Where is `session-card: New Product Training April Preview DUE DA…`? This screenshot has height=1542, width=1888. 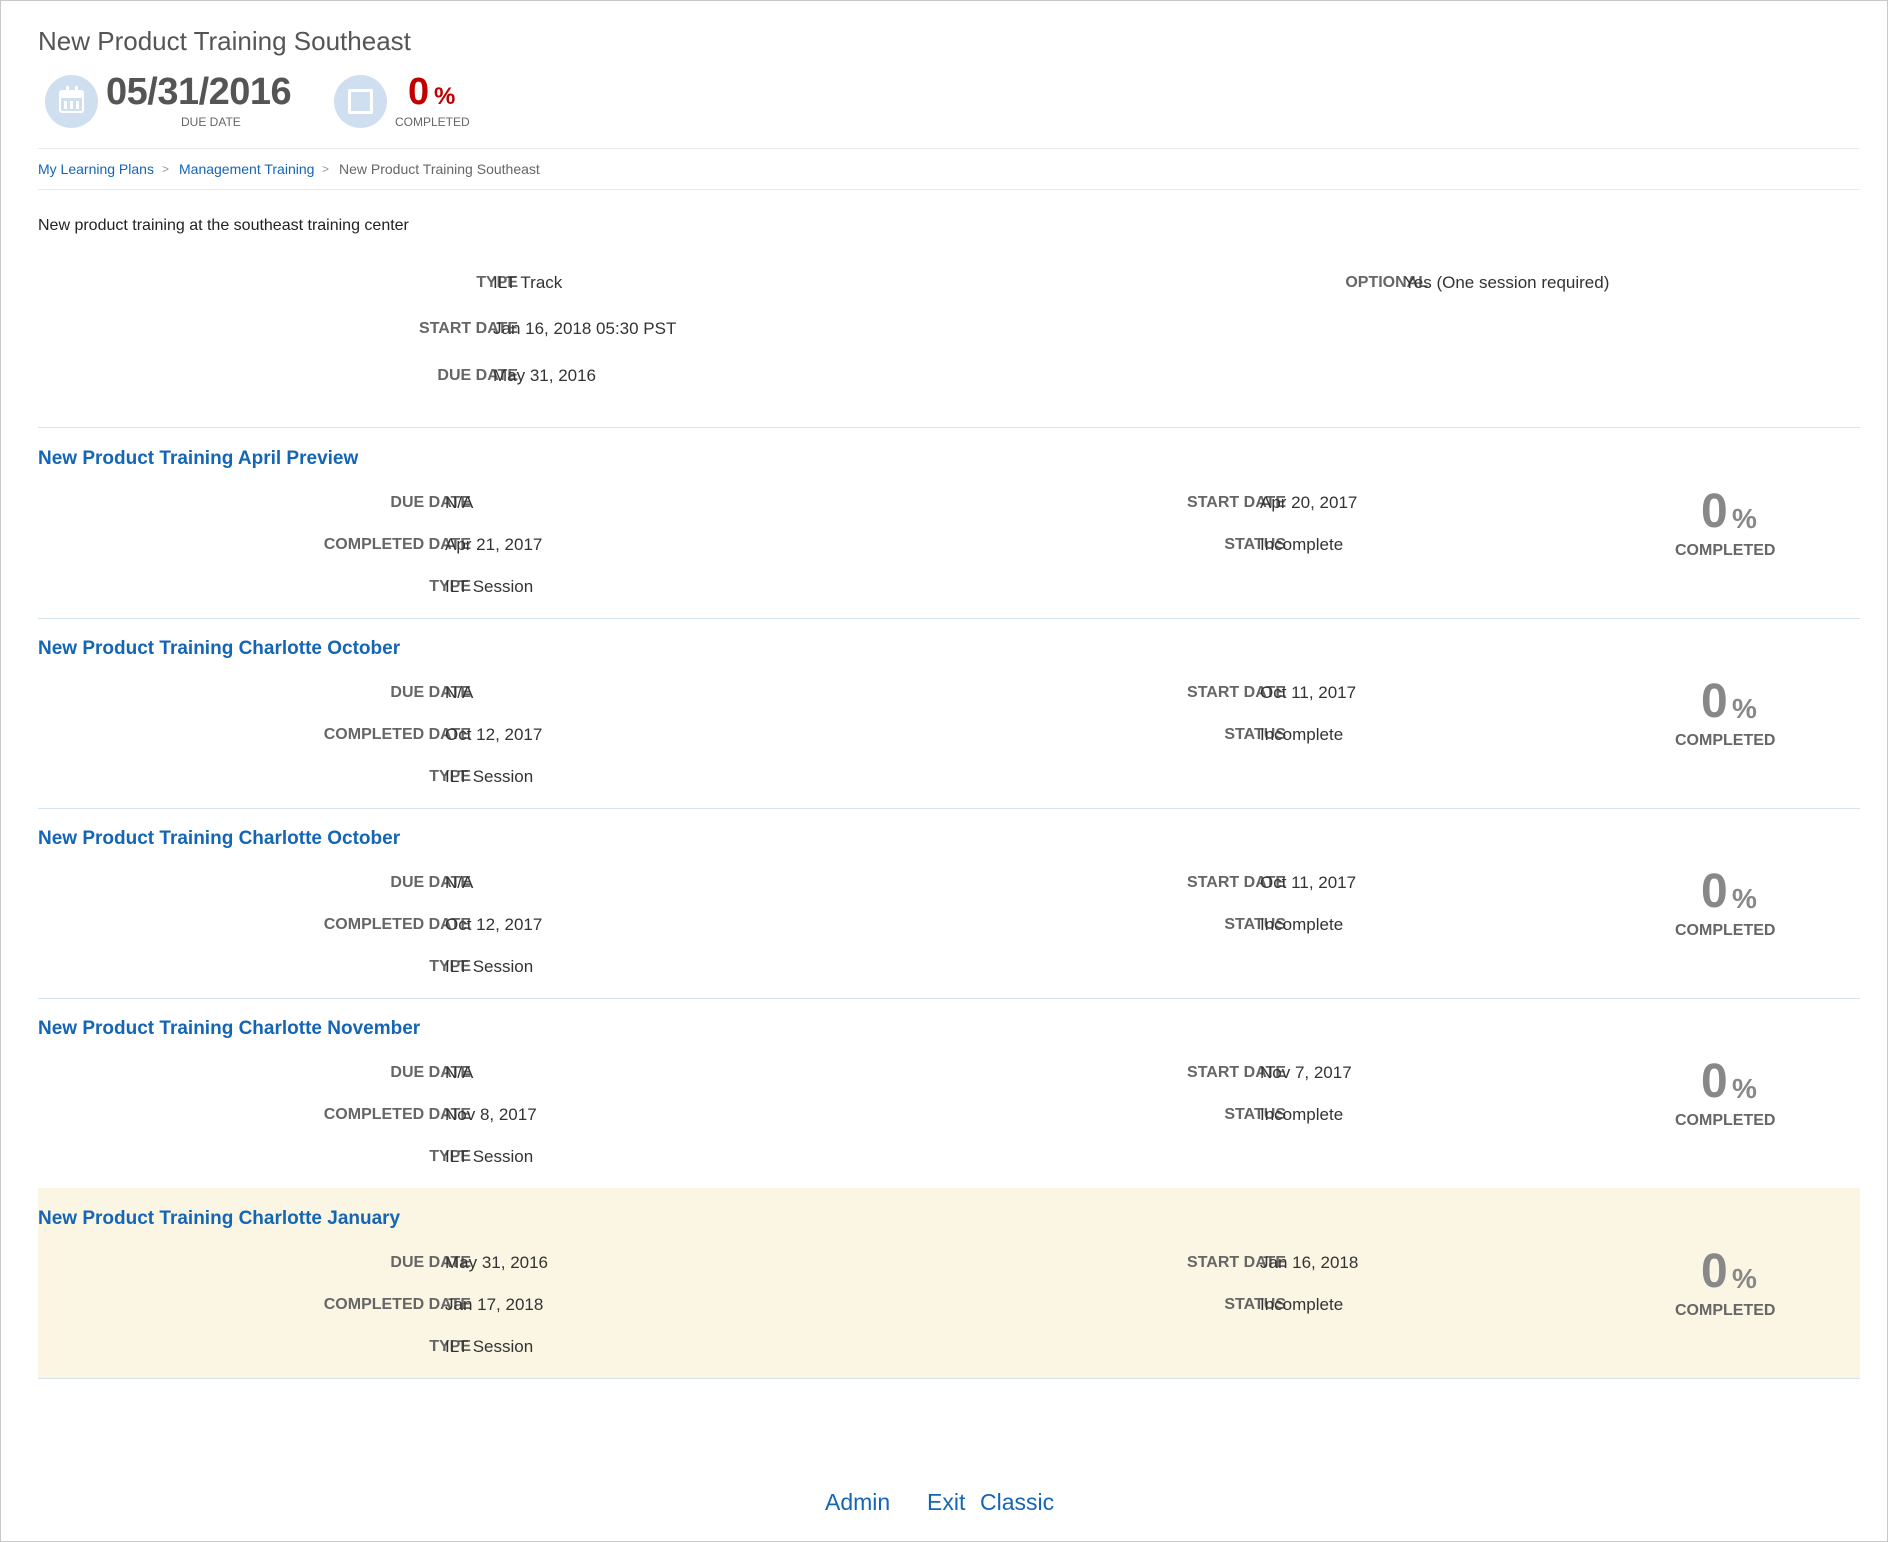 session-card: New Product Training April Preview DUE DA… is located at coordinates (949, 523).